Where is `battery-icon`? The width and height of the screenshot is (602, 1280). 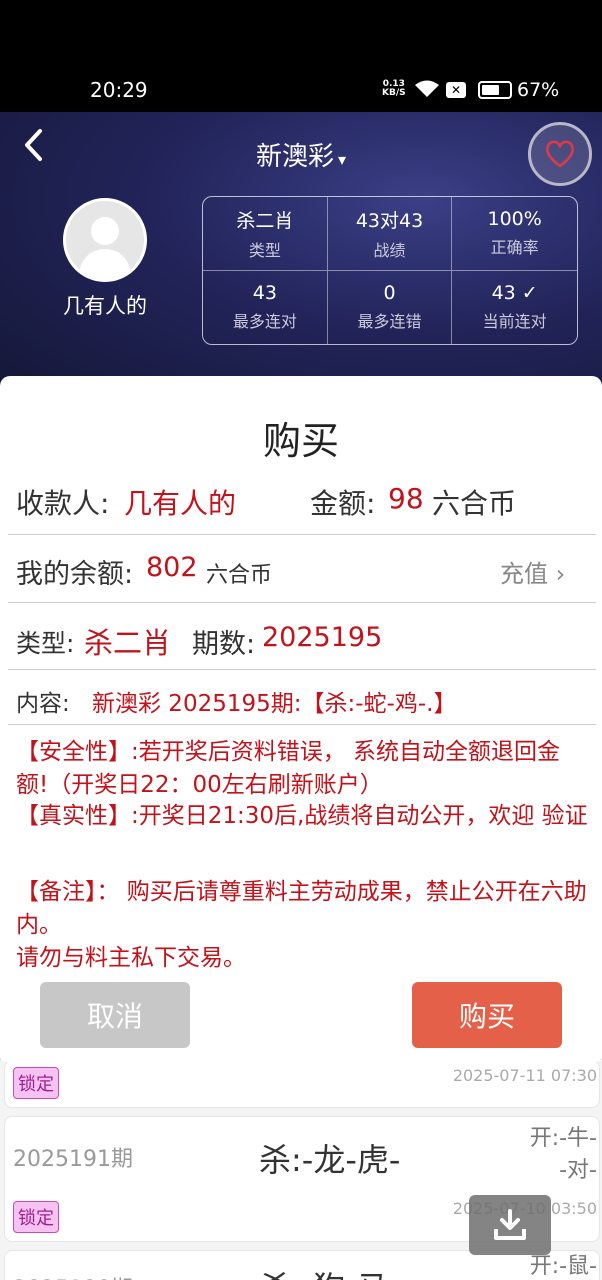 battery-icon is located at coordinates (495, 90).